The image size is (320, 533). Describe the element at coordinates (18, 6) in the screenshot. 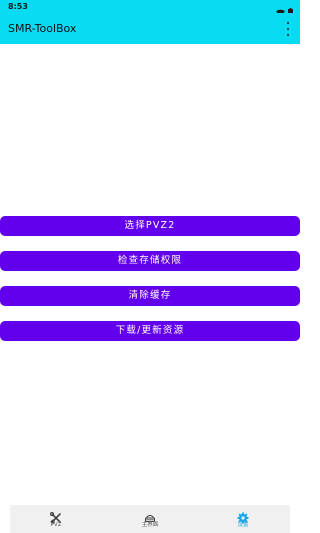

I see `status-time: 8:53` at that location.